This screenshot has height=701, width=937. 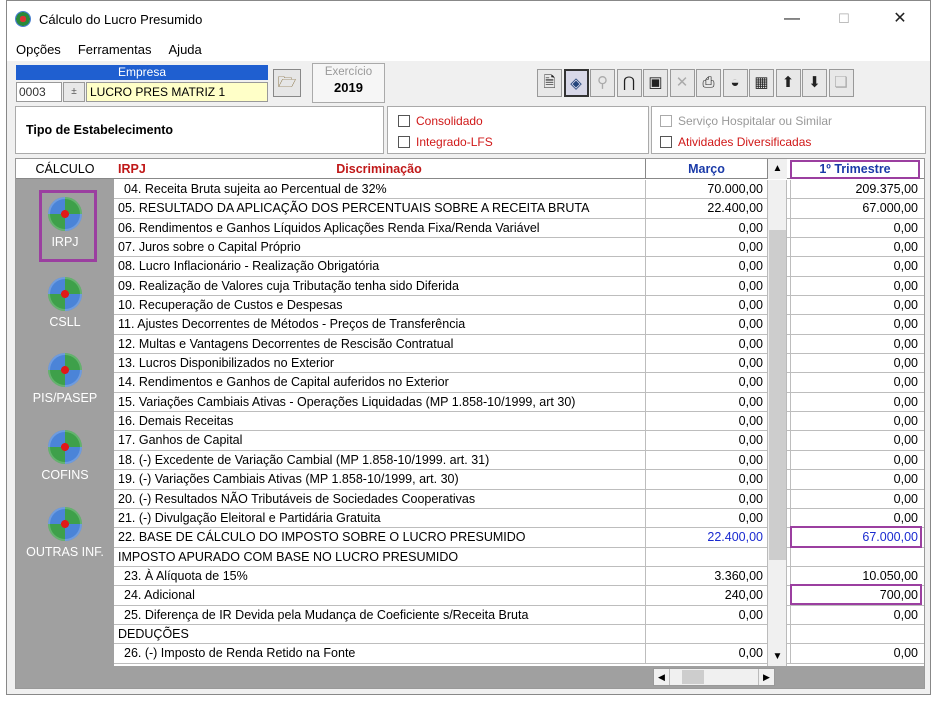 I want to click on globe-button: ◒, so click(x=735, y=83).